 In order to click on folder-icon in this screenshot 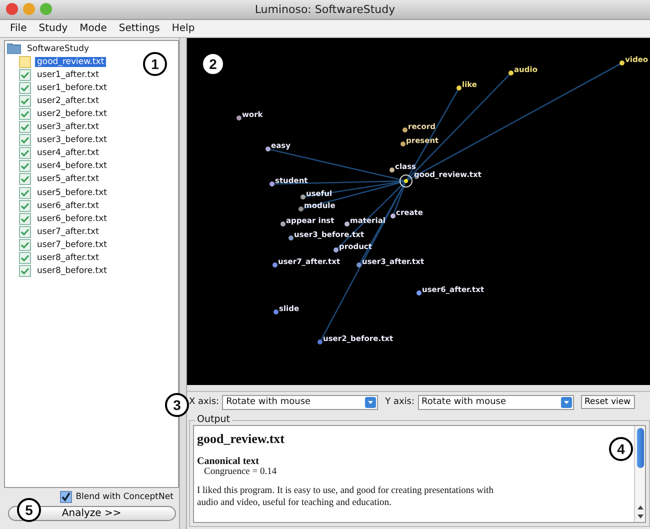, I will do `click(14, 48)`.